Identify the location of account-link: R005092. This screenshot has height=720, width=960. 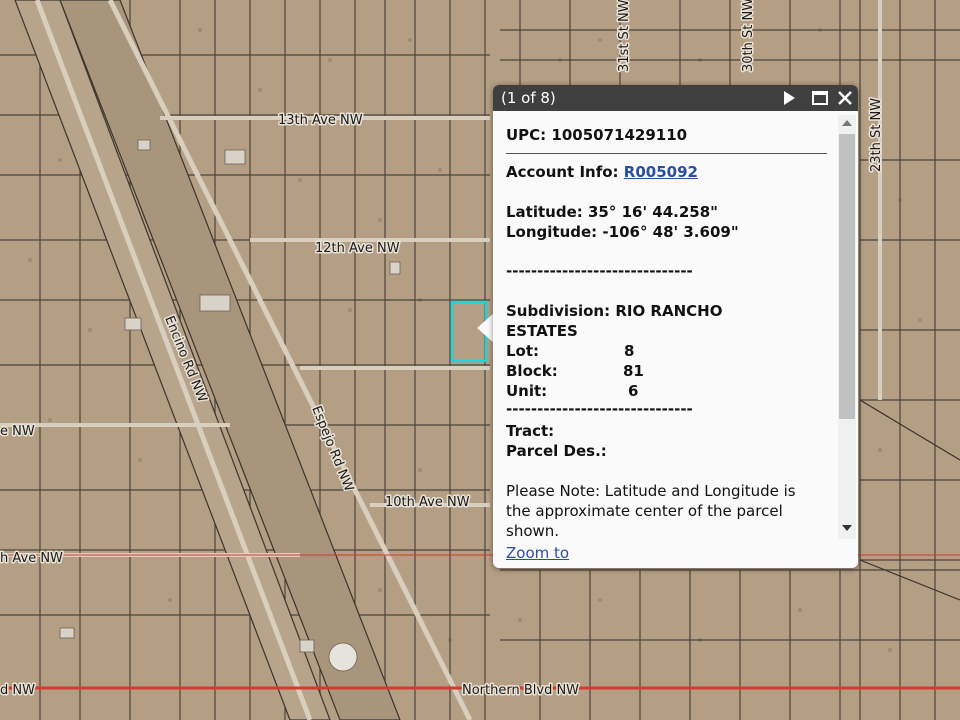
(661, 172).